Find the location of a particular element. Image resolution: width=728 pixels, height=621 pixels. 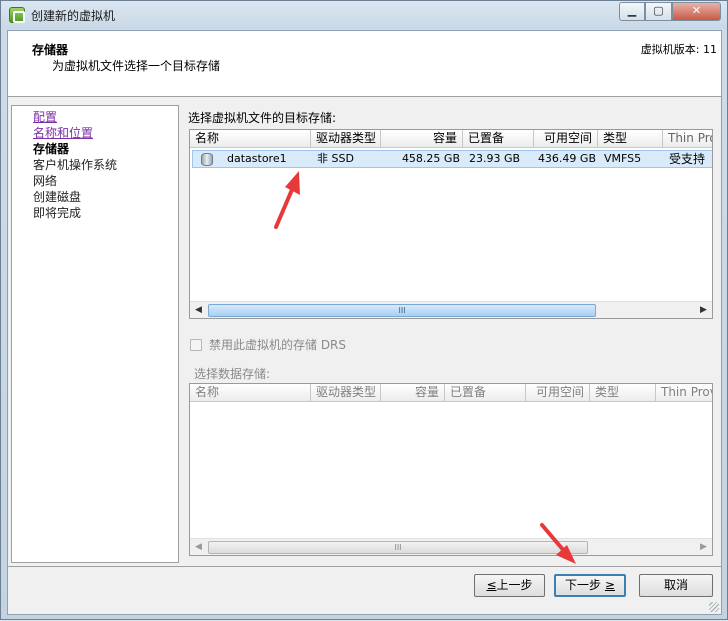

cell-capacity: 458.25 GB is located at coordinates (430, 158).